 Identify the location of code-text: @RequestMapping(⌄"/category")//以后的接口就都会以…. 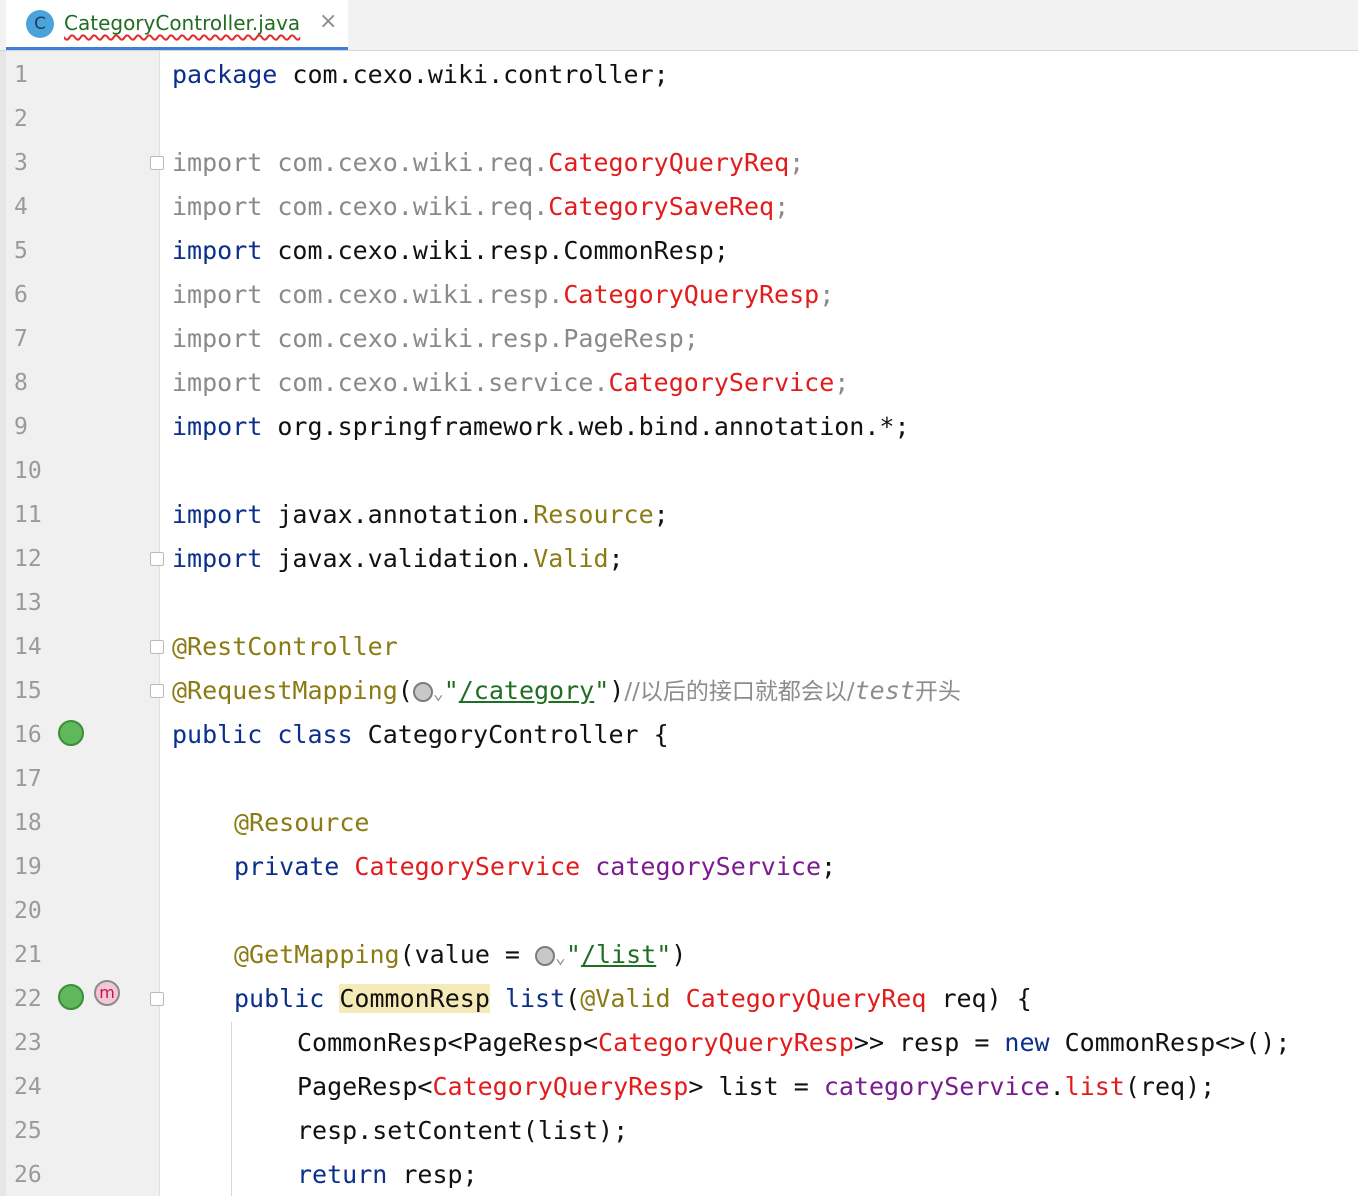
(566, 690).